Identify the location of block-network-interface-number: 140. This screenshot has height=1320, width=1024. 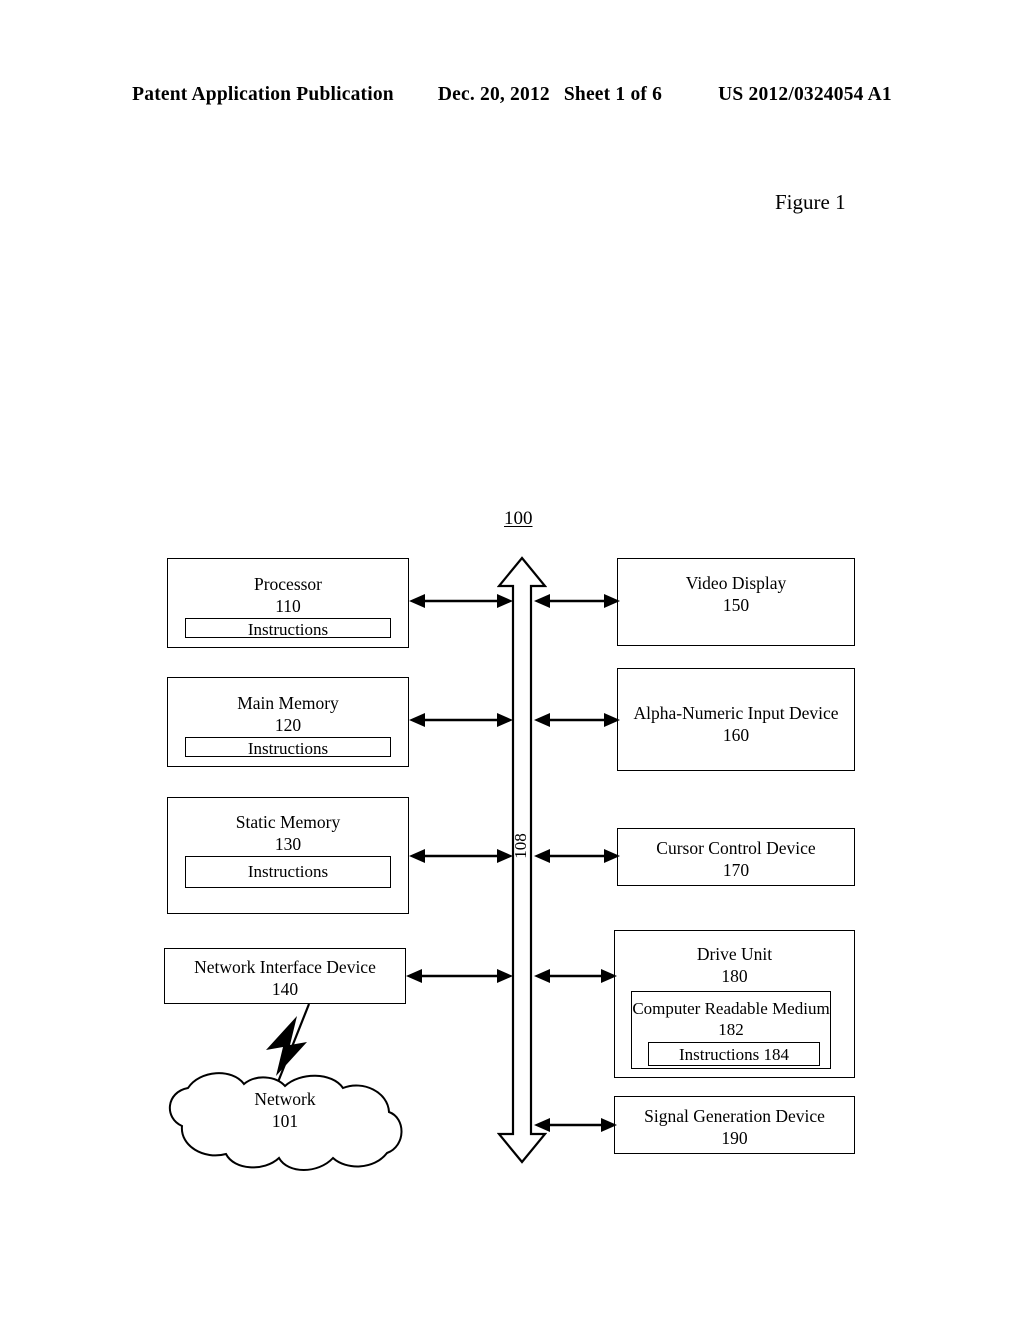
(285, 989).